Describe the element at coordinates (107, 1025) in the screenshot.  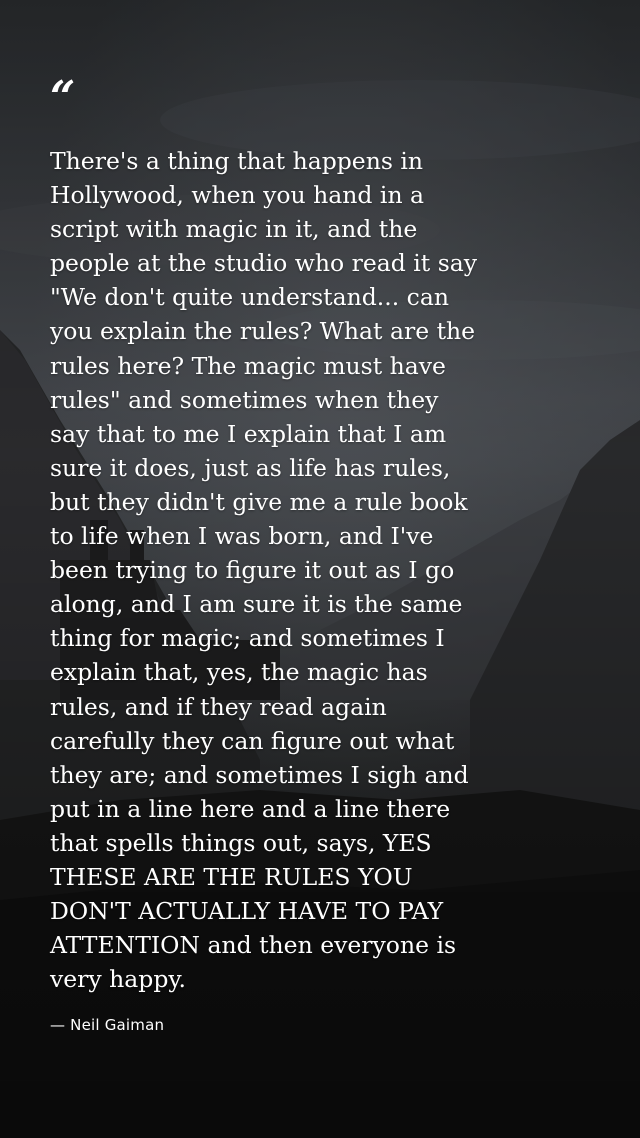
I see `quote-author: — Neil Gaiman` at that location.